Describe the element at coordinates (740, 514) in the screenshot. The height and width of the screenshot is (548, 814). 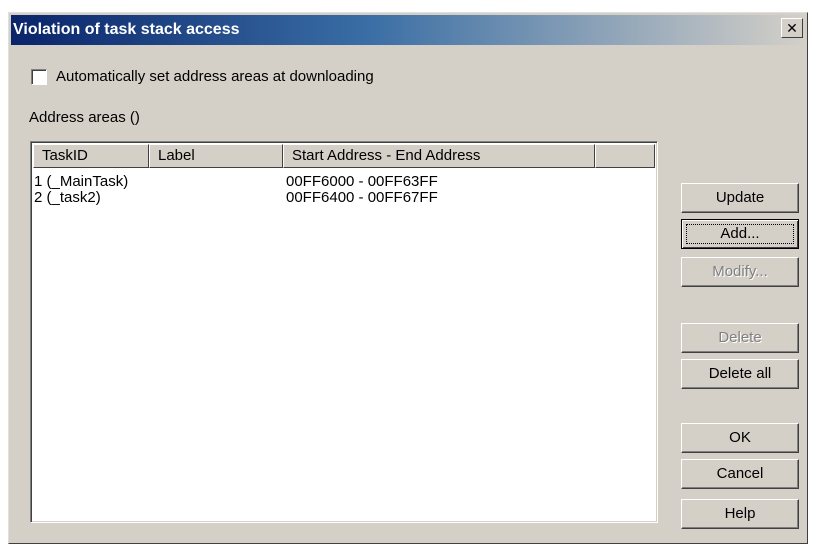
I see `help-button: Help` at that location.